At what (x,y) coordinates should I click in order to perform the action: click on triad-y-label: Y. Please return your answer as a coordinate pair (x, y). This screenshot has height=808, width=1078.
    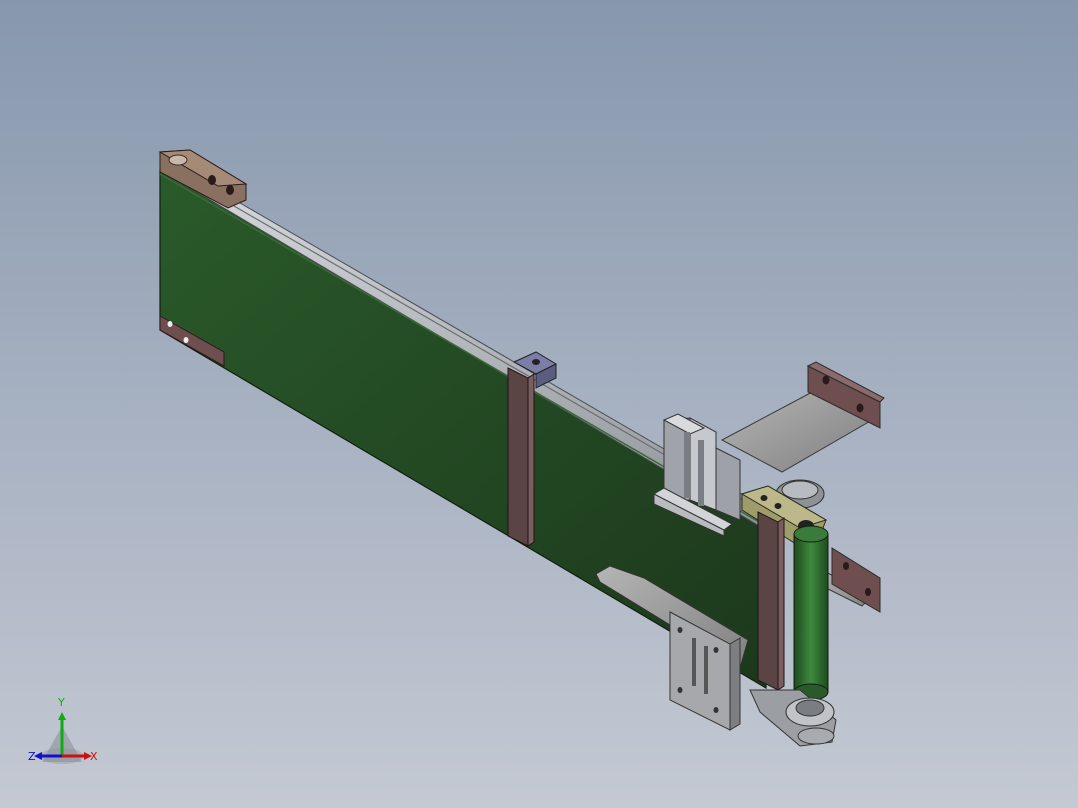
    Looking at the image, I should click on (61, 702).